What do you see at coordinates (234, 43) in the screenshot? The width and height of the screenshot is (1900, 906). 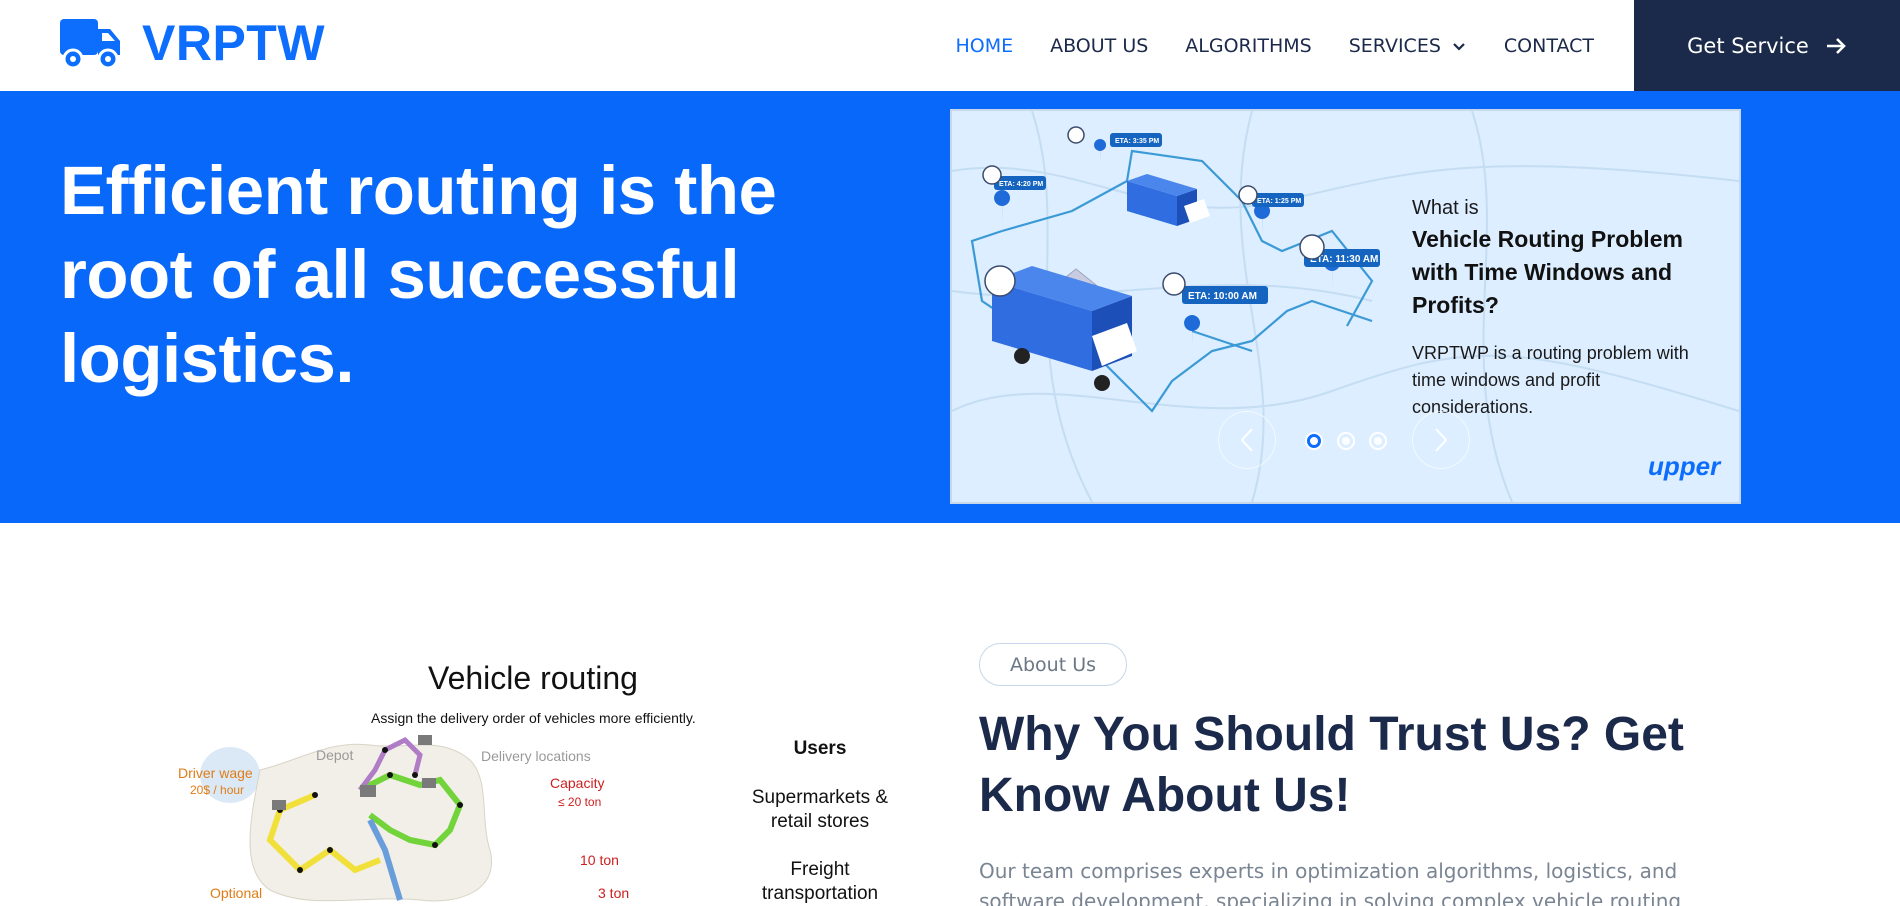 I see `brand-name: VRPTW` at bounding box center [234, 43].